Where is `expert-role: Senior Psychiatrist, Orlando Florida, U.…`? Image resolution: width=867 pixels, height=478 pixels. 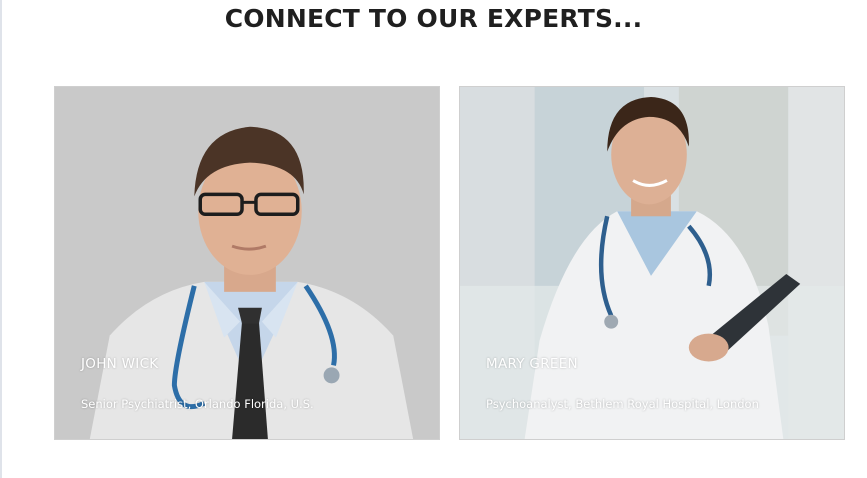 expert-role: Senior Psychiatrist, Orlando Florida, U.… is located at coordinates (197, 404).